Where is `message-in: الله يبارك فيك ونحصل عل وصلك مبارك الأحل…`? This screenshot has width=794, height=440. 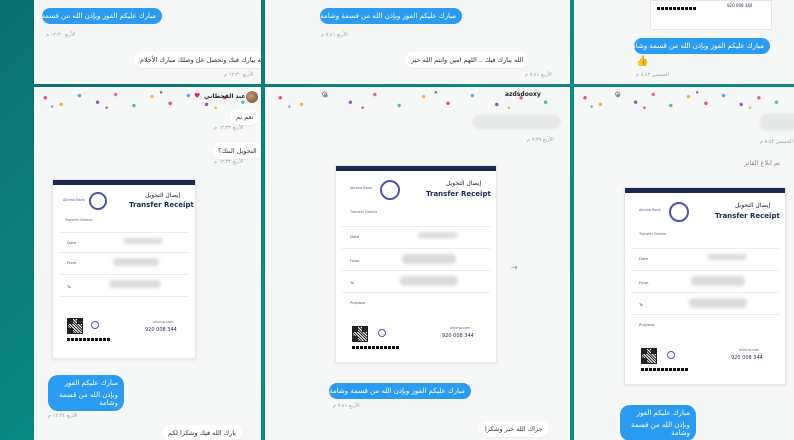 message-in: الله يبارك فيك ونحصل عل وصلك مبارك الأحل… is located at coordinates (197, 60).